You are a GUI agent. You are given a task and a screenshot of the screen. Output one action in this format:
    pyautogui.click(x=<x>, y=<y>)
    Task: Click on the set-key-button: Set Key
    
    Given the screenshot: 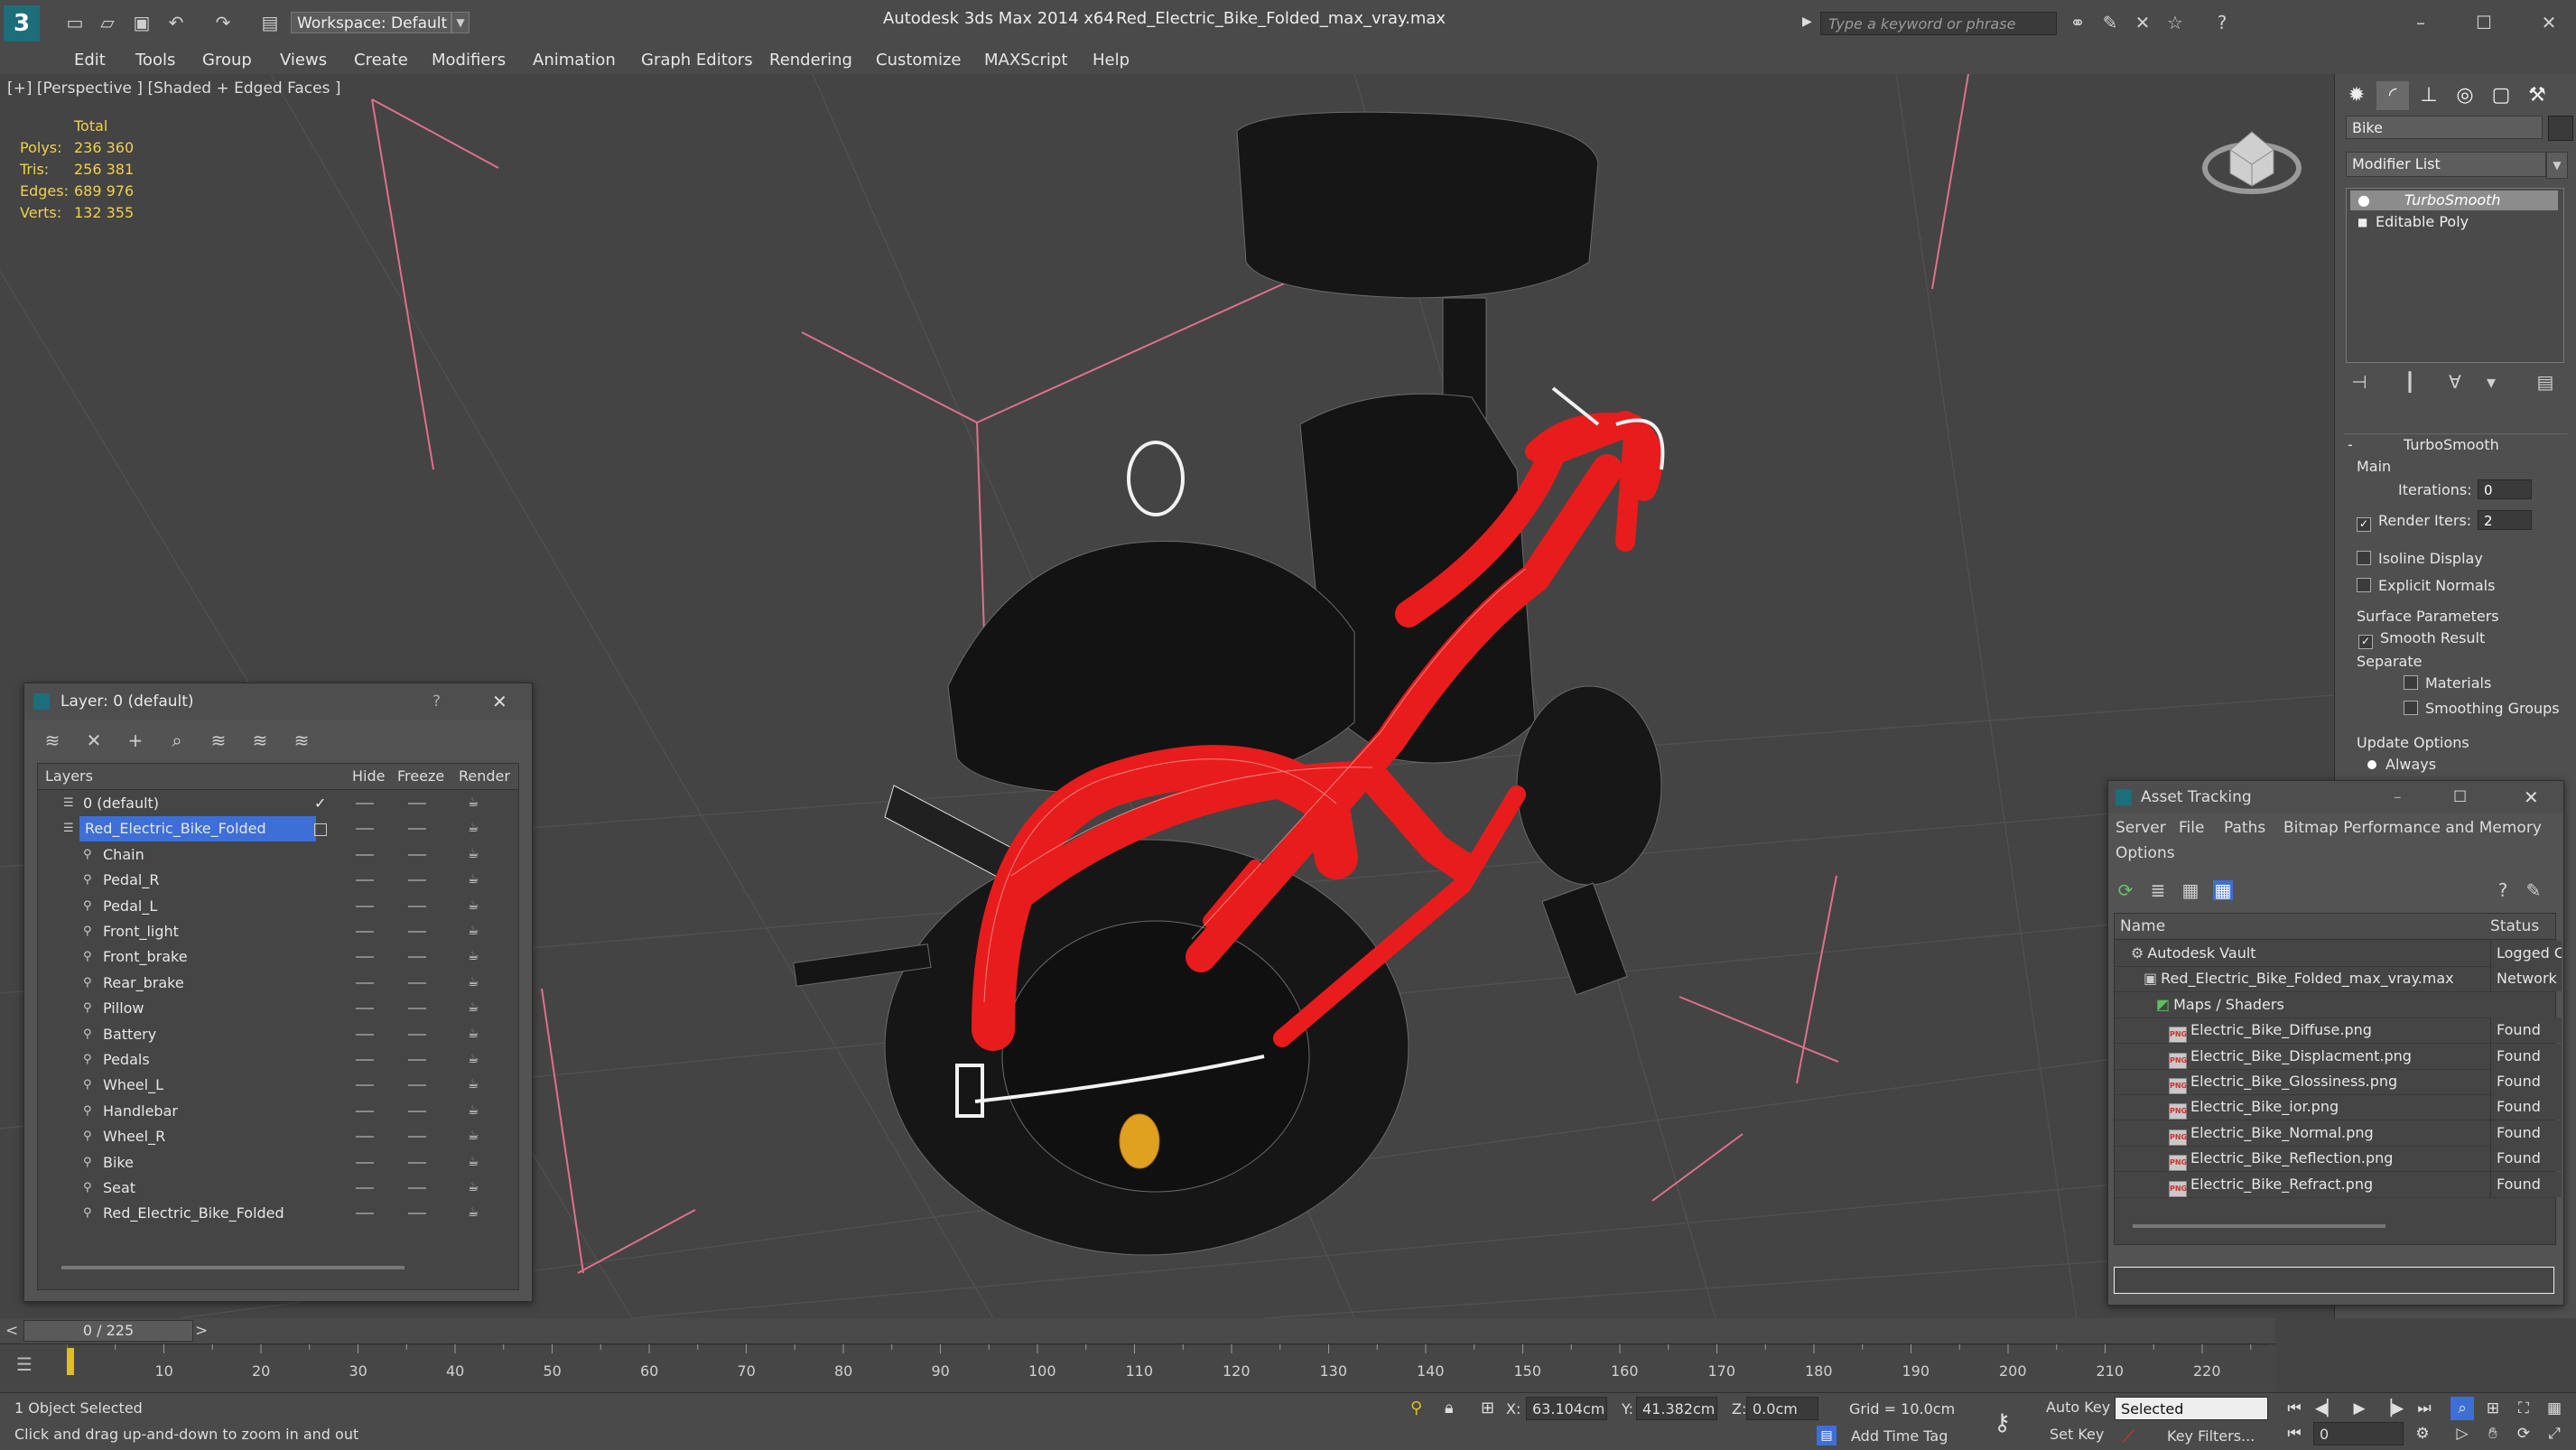 What is the action you would take?
    pyautogui.click(x=2077, y=1434)
    